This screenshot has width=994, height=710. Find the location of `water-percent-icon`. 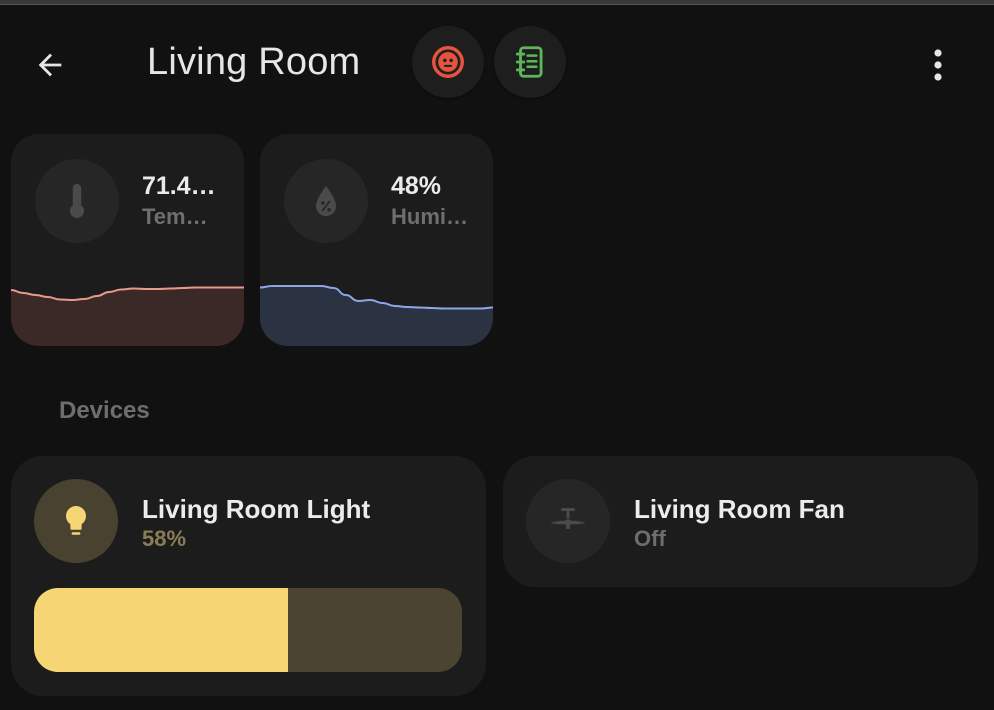

water-percent-icon is located at coordinates (326, 201).